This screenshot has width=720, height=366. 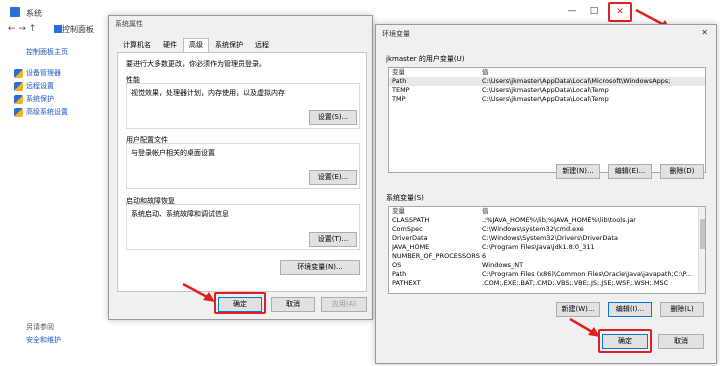 I want to click on variable-name: NUMBER_OF_PROCESSORS, so click(x=436, y=256).